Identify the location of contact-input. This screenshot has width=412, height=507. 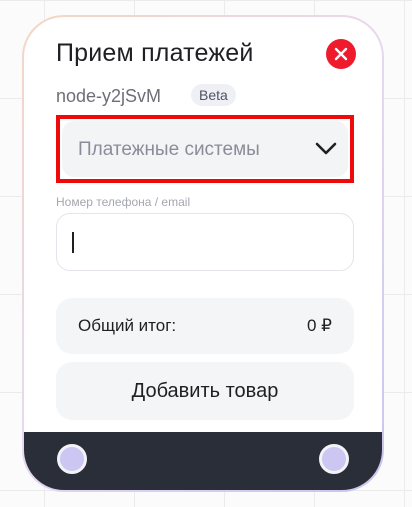
(205, 242).